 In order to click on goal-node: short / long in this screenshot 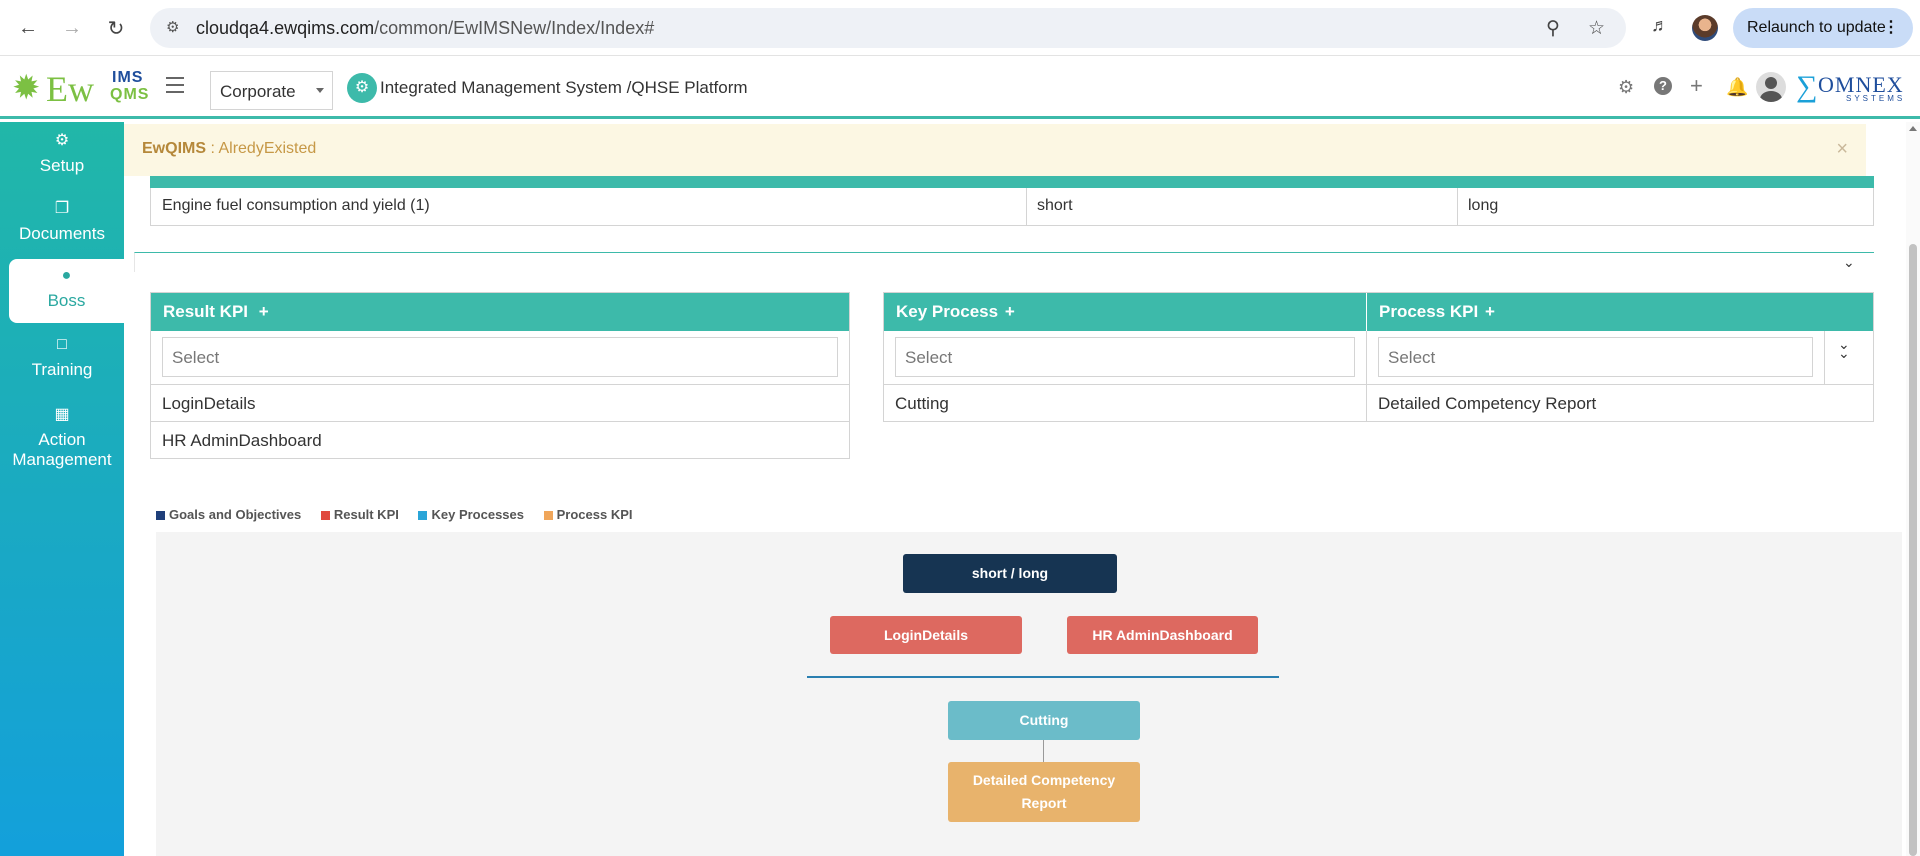, I will do `click(1010, 573)`.